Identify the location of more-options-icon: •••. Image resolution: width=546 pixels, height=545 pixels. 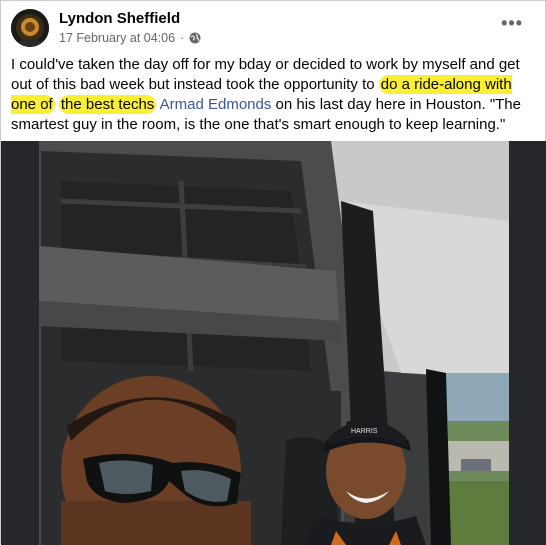
(512, 23).